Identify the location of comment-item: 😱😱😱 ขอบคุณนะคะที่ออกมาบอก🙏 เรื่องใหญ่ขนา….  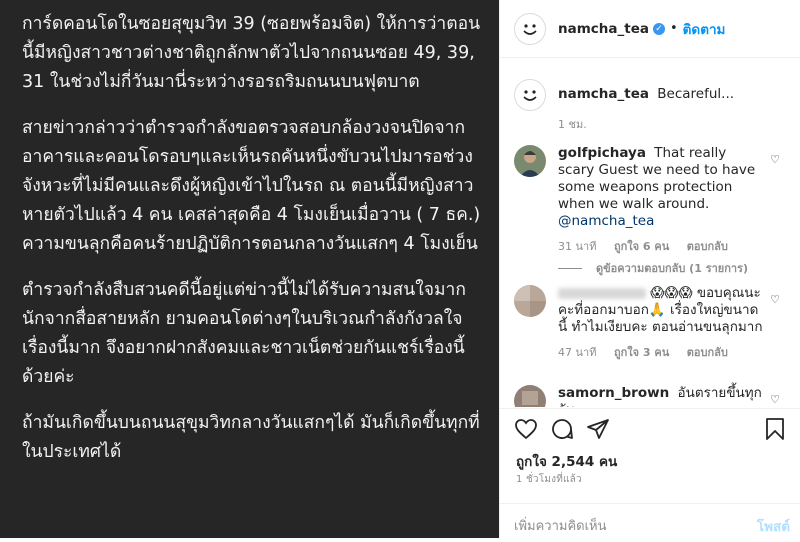
(651, 323).